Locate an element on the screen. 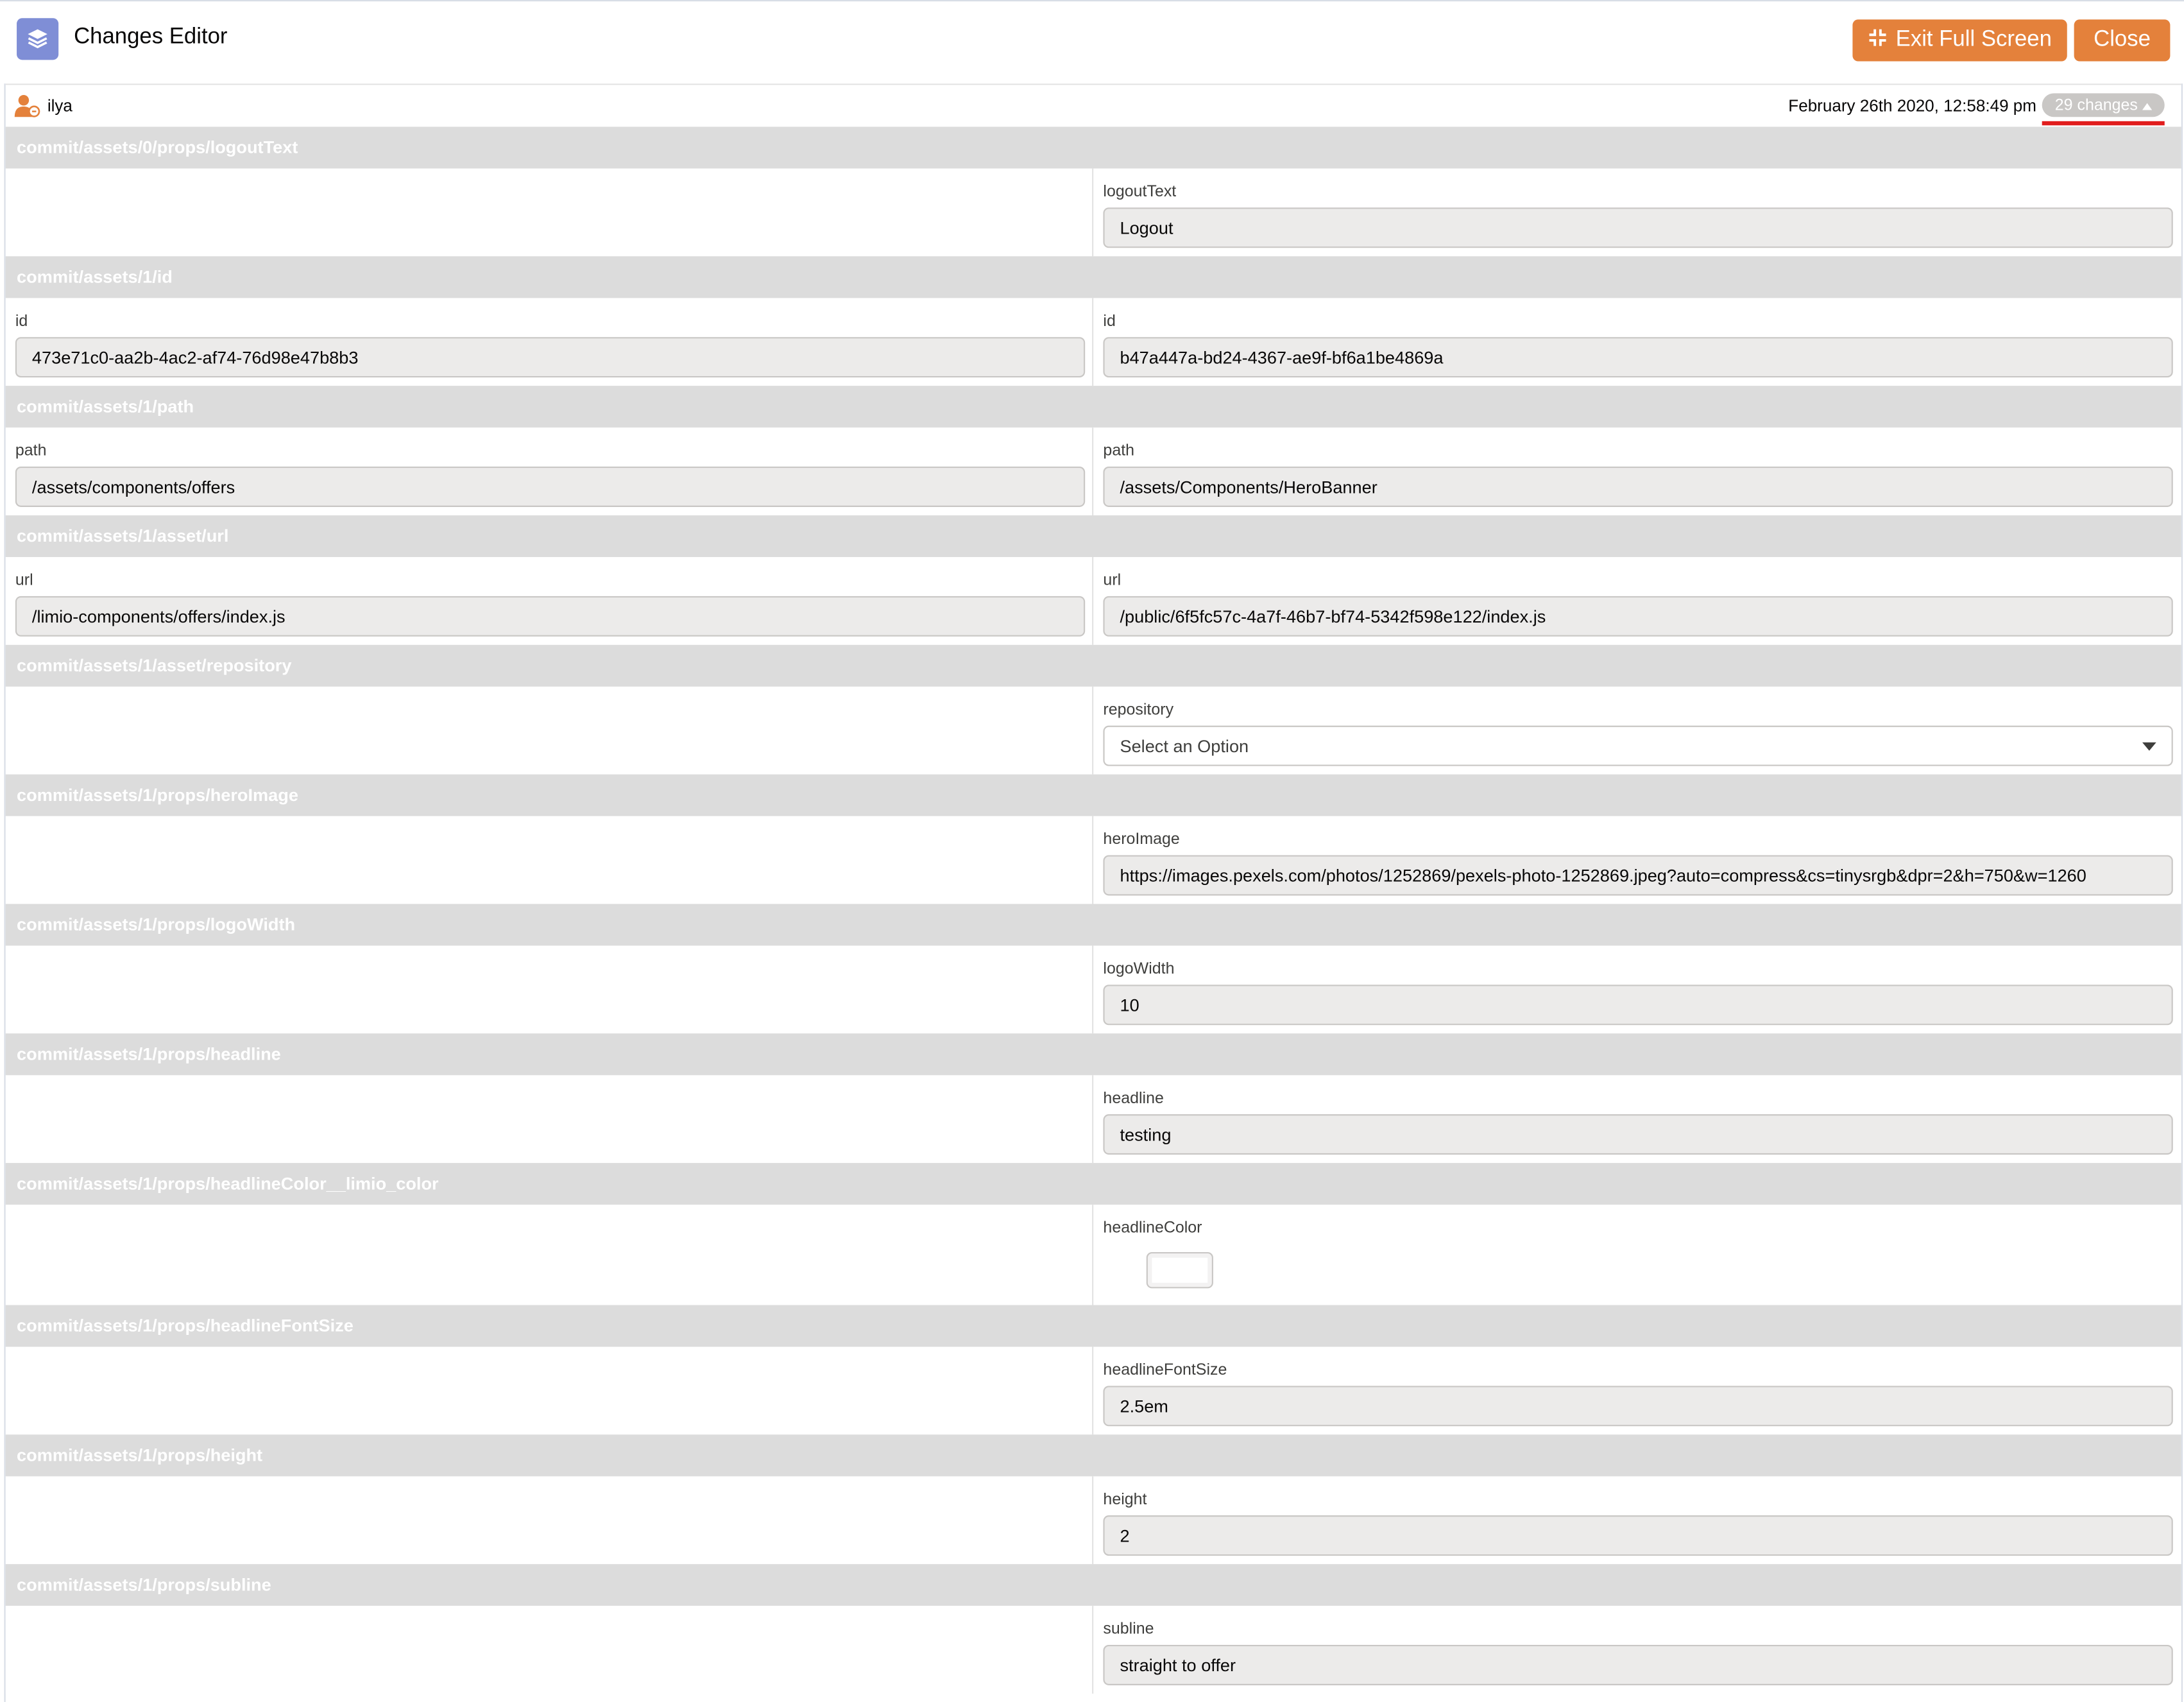 The height and width of the screenshot is (1702, 2184). change-diff-row: height is located at coordinates (1093, 1520).